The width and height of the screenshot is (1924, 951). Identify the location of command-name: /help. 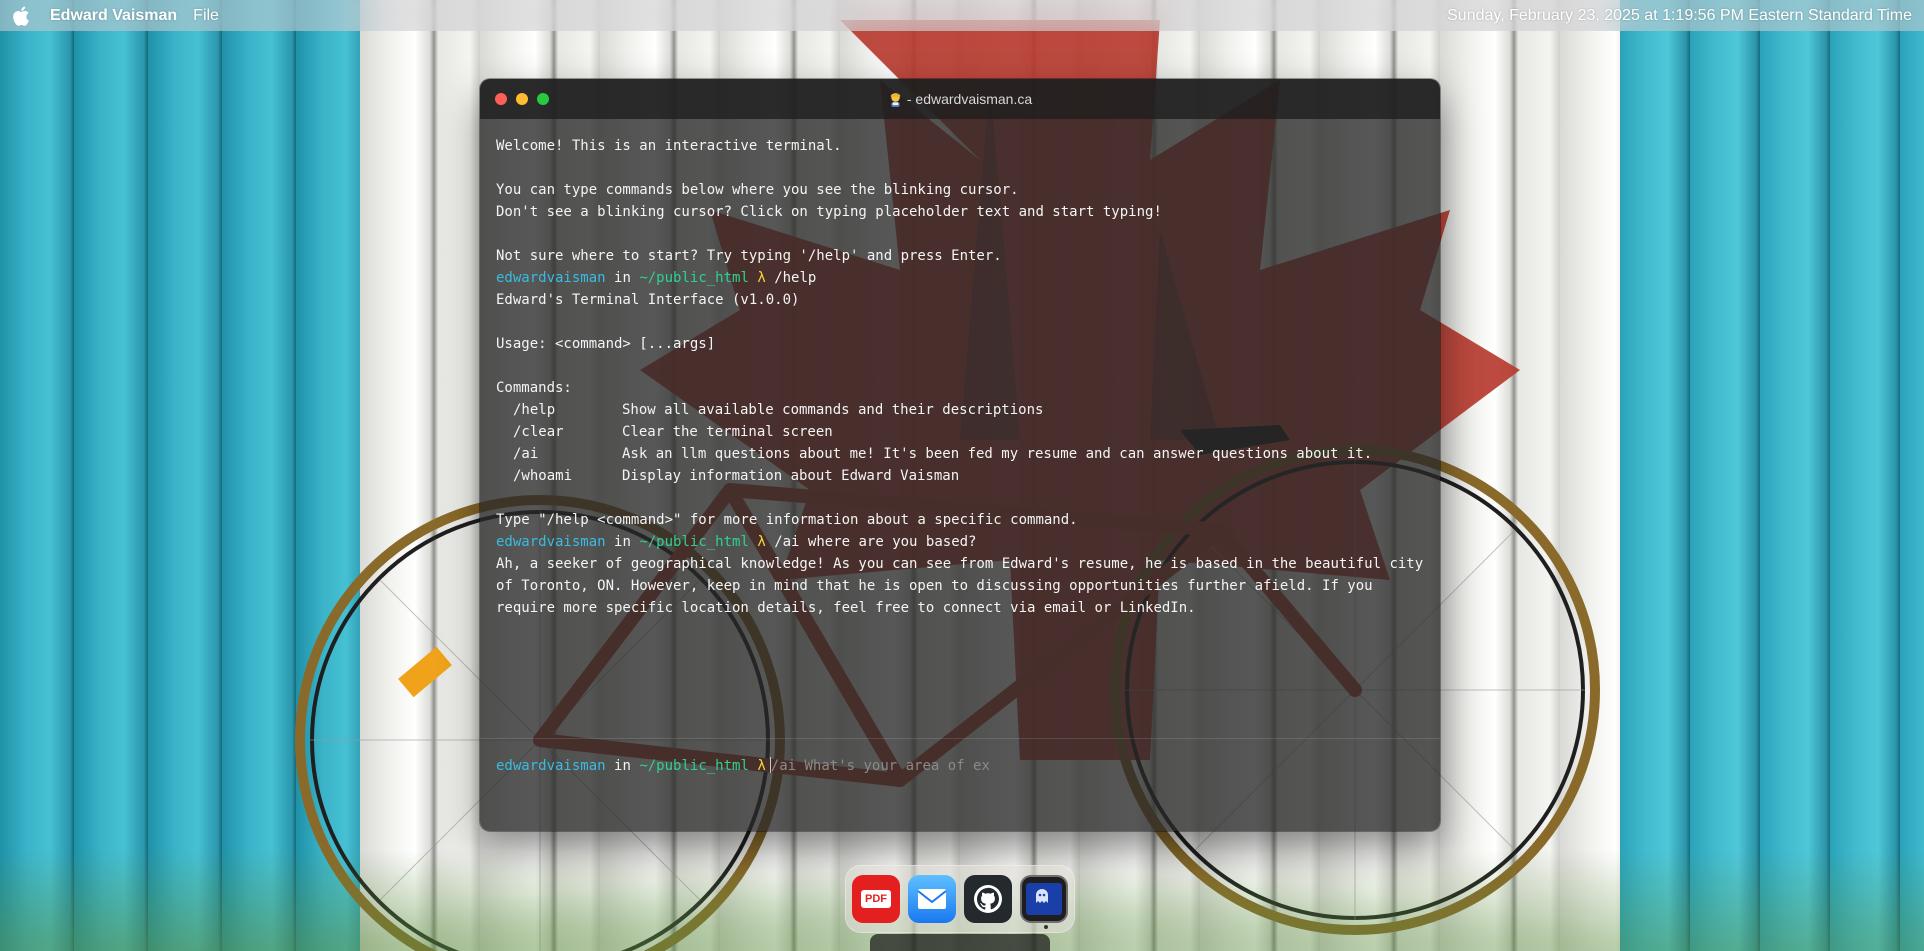
(534, 410).